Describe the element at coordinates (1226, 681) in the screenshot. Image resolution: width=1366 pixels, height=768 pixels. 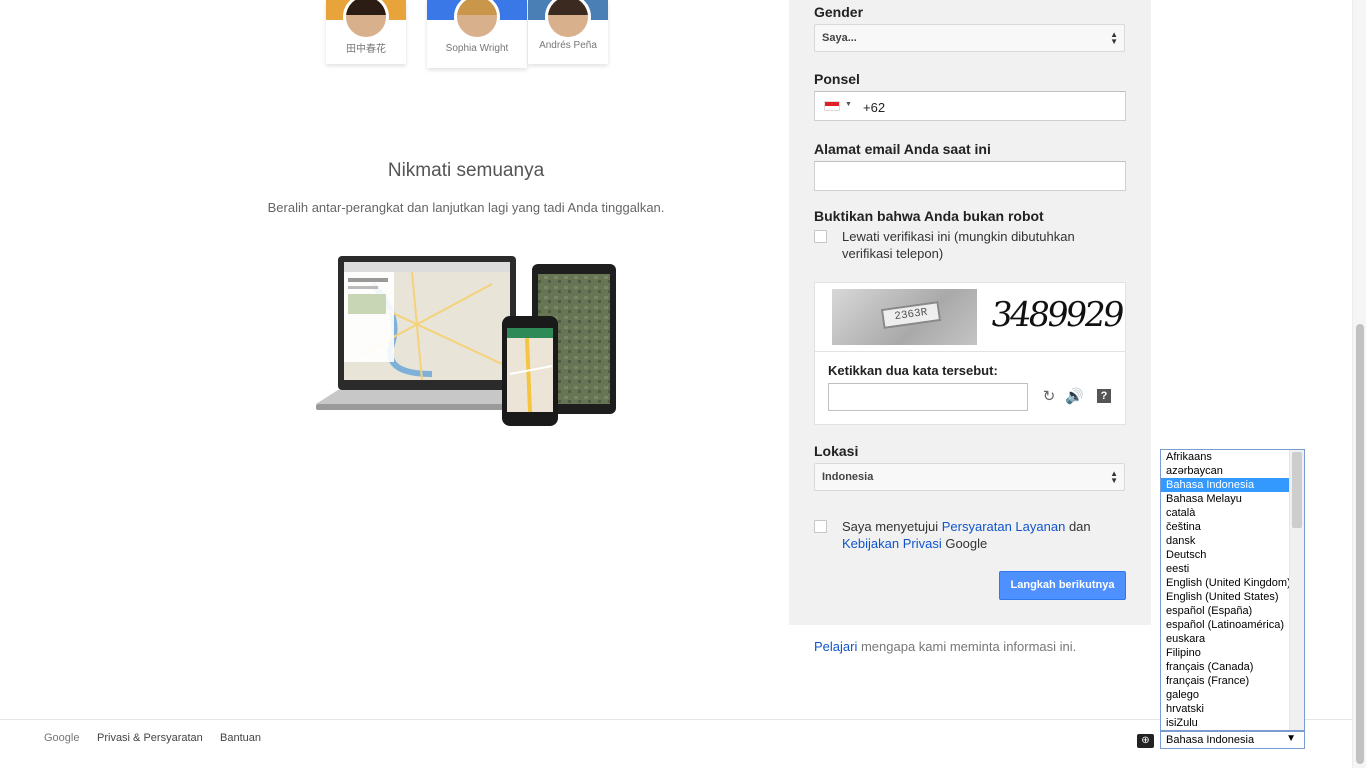
I see `language-option: français (France)` at that location.